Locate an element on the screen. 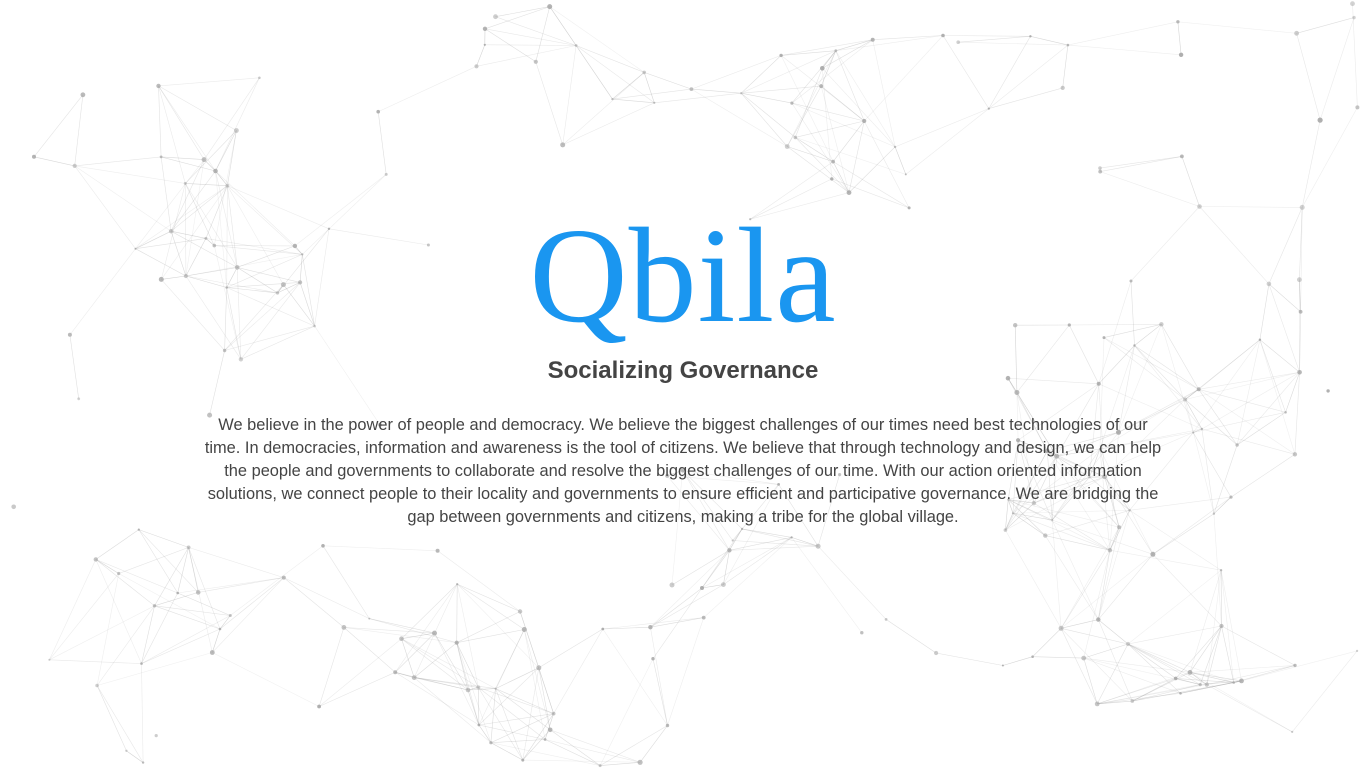 This screenshot has height=768, width=1366. tagline: Socializing Governance is located at coordinates (683, 370).